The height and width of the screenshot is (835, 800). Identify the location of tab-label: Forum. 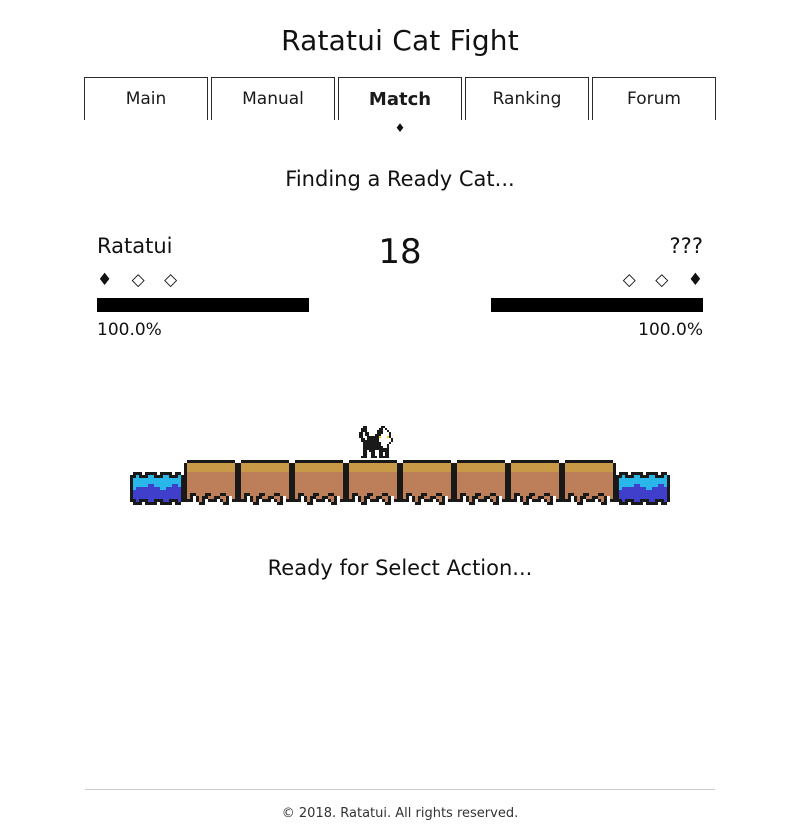
(654, 99).